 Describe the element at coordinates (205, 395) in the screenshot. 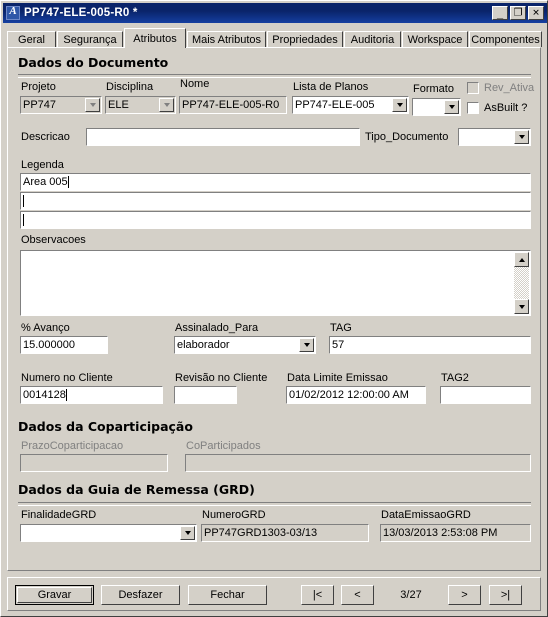

I see `revisao-cliente-input` at that location.